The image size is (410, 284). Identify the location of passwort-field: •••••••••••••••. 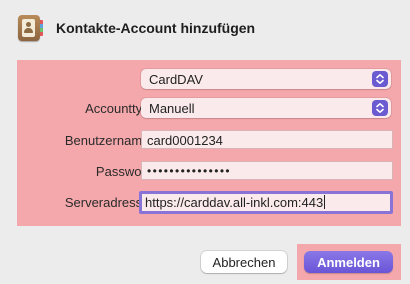
(267, 170).